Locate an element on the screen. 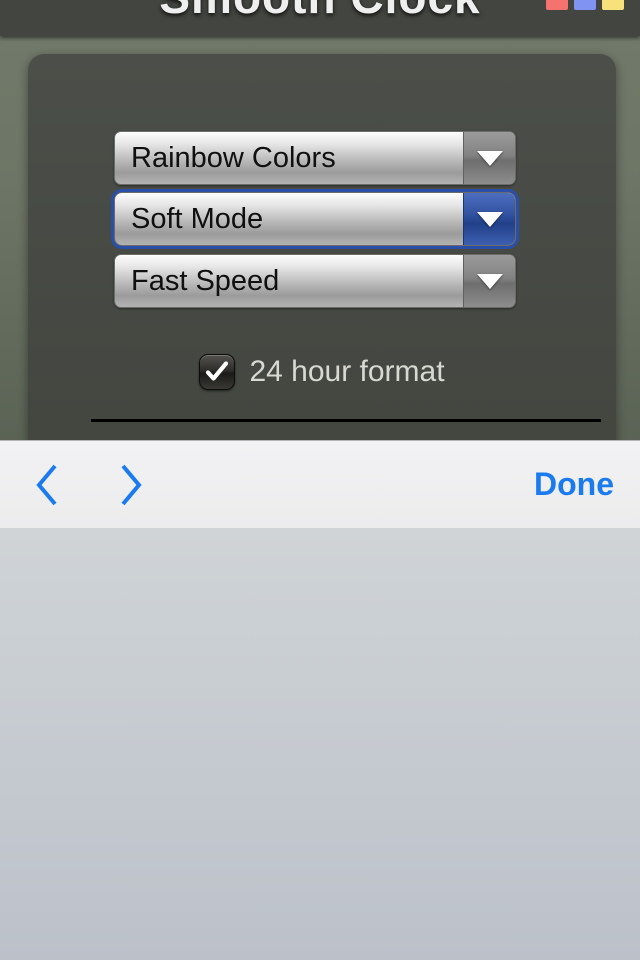  colors-select-value: Rainbow Colors is located at coordinates (233, 157).